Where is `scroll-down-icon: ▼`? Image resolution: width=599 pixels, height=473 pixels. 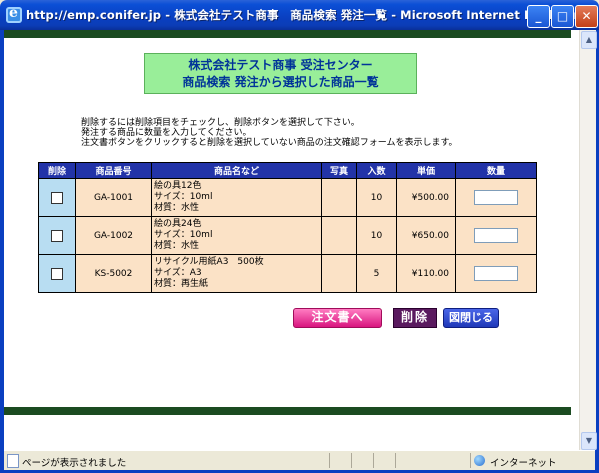
scroll-down-icon: ▼ is located at coordinates (589, 441).